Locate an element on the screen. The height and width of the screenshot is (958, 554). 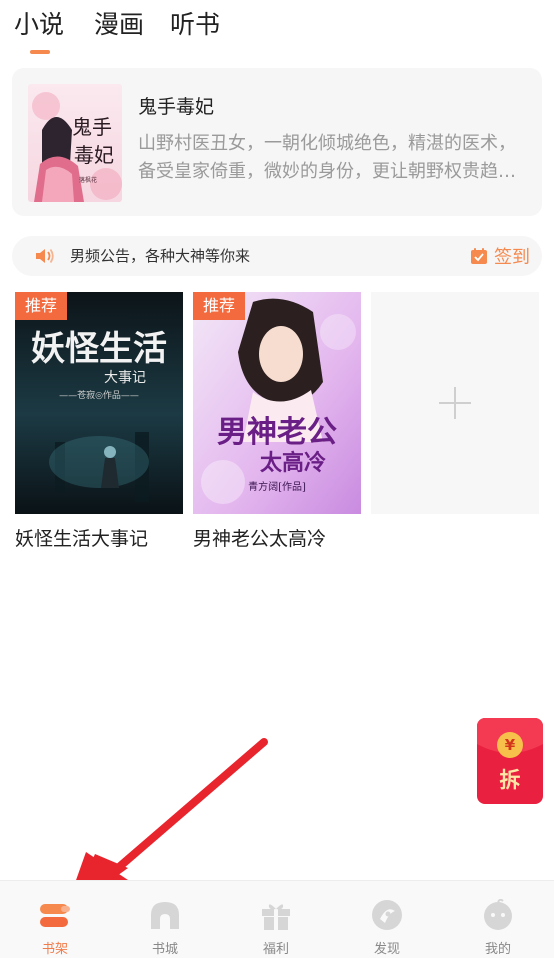
plus-icon is located at coordinates (455, 403).